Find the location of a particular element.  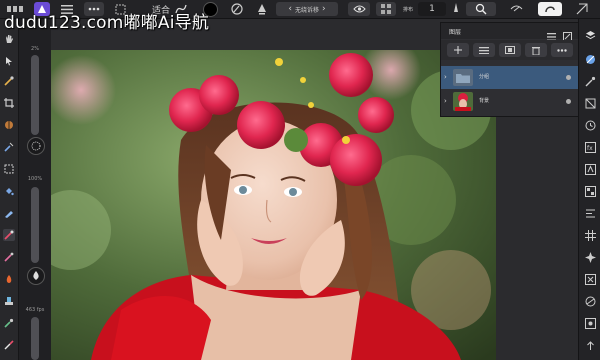

layer-thumbnail is located at coordinates (463, 101).